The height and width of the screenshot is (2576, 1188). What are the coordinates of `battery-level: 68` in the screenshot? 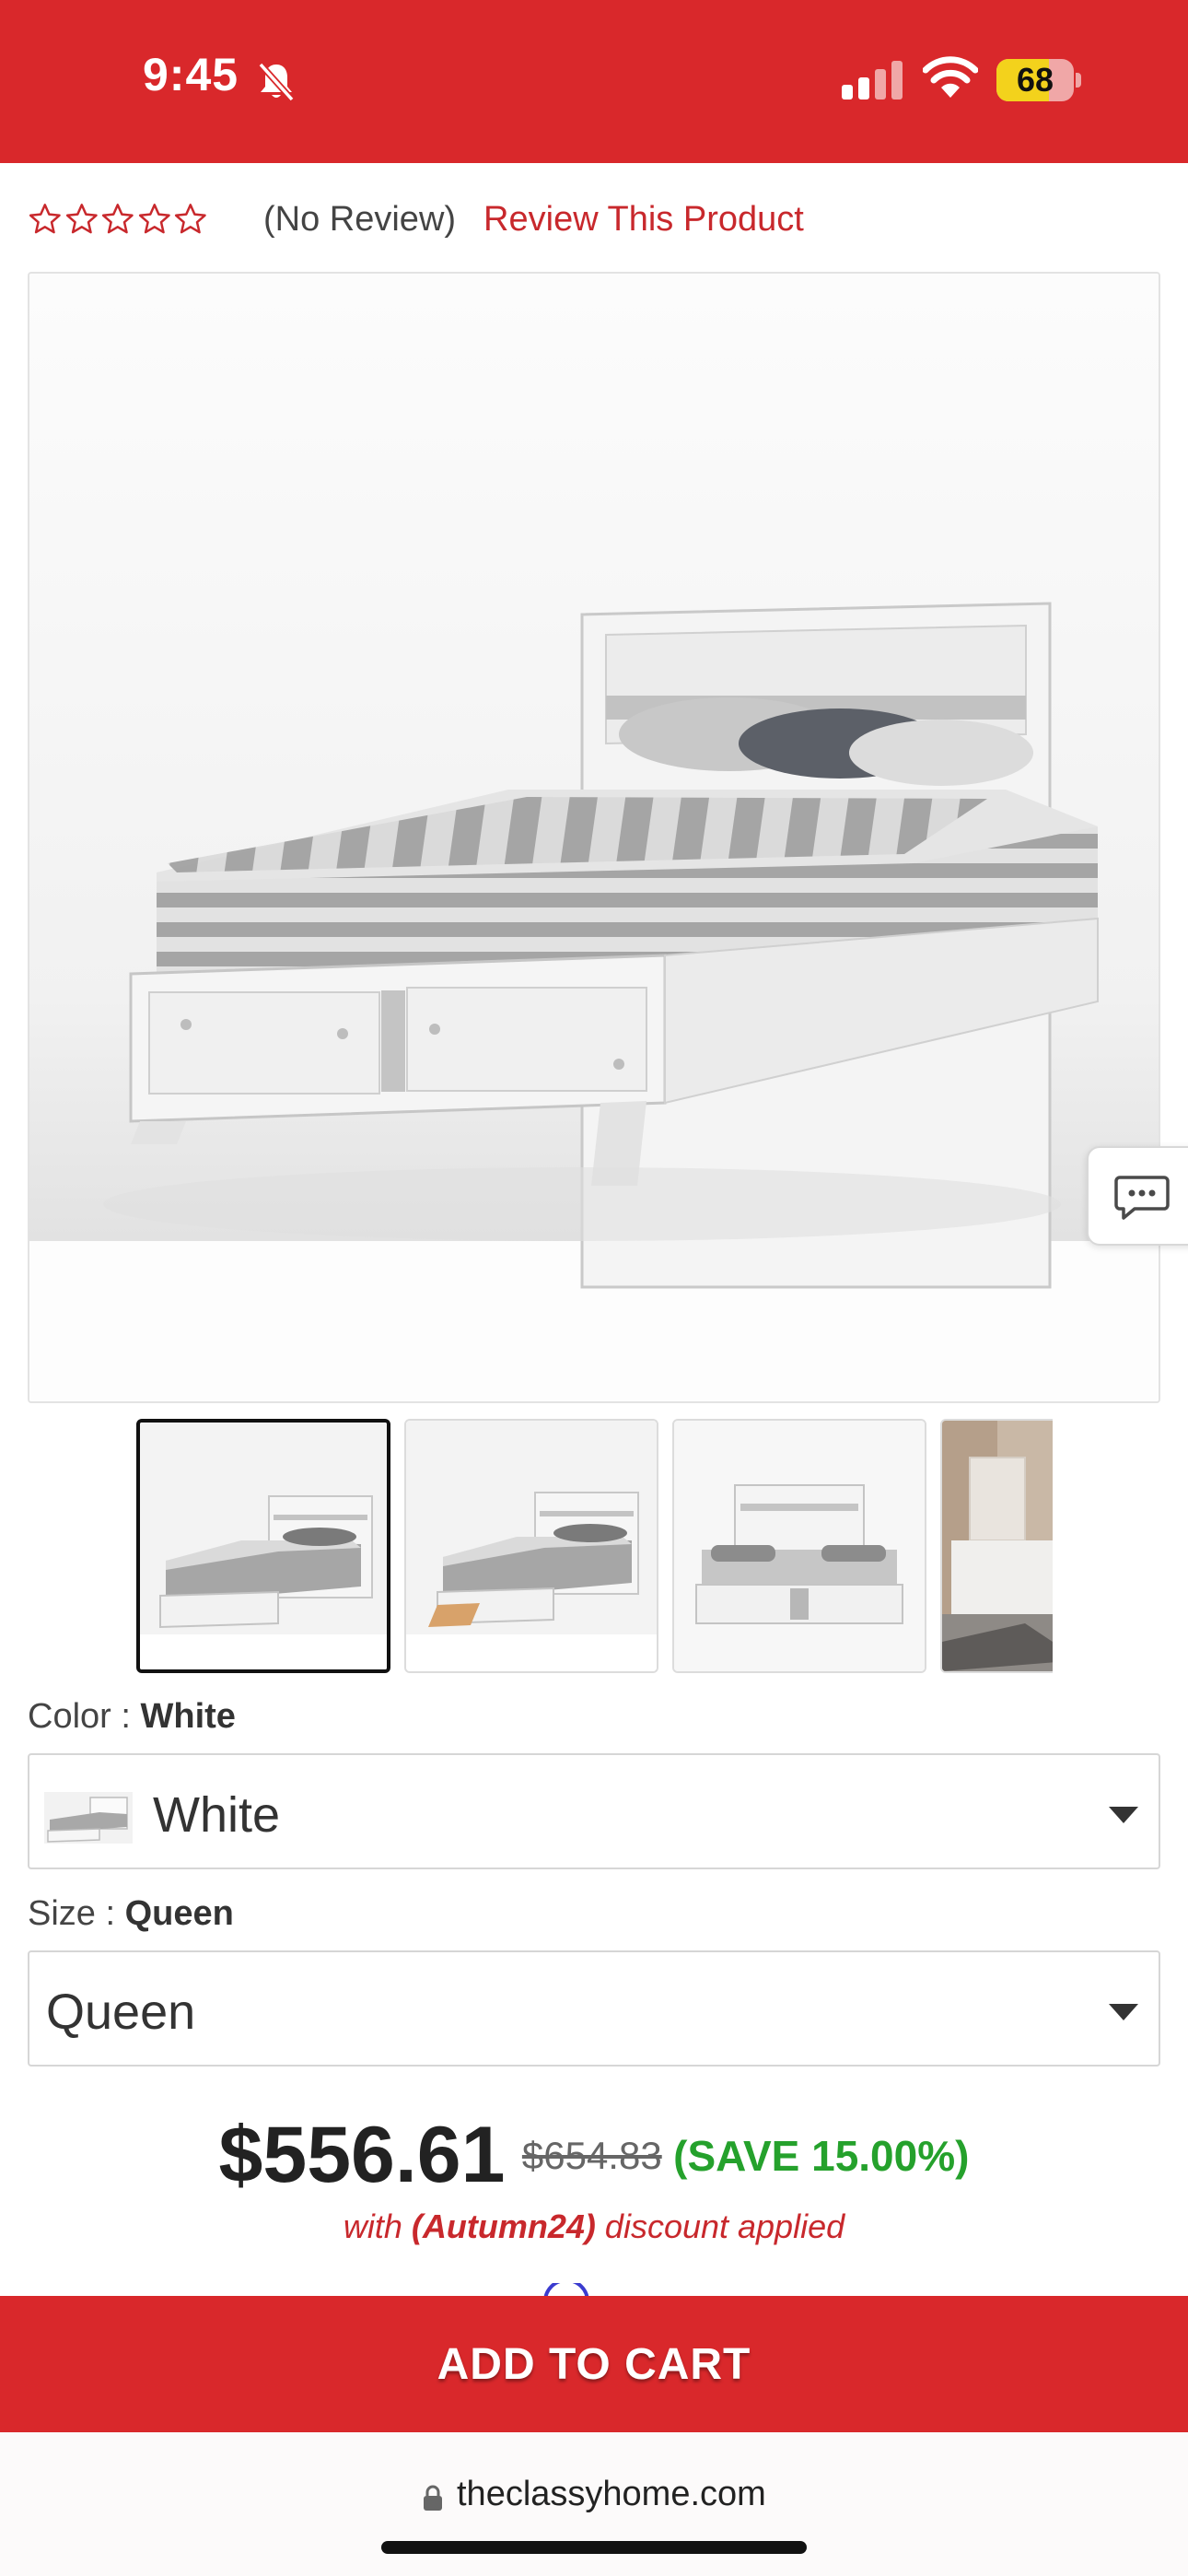 It's located at (1035, 80).